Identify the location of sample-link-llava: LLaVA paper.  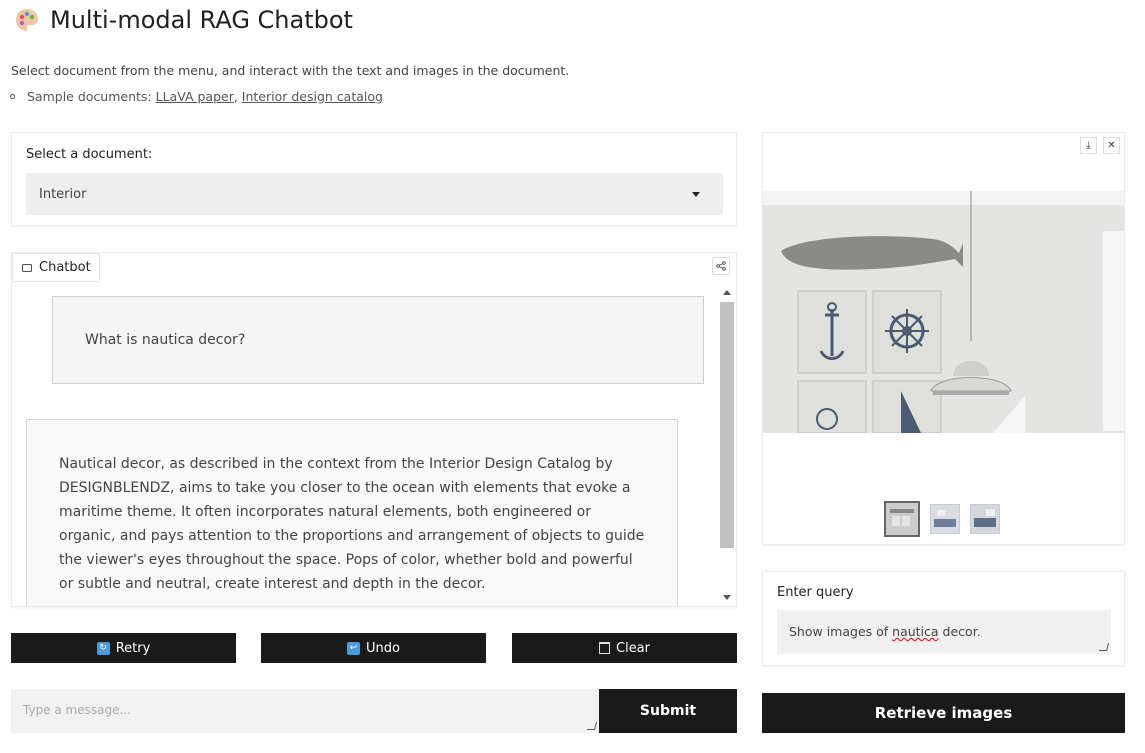
(195, 96).